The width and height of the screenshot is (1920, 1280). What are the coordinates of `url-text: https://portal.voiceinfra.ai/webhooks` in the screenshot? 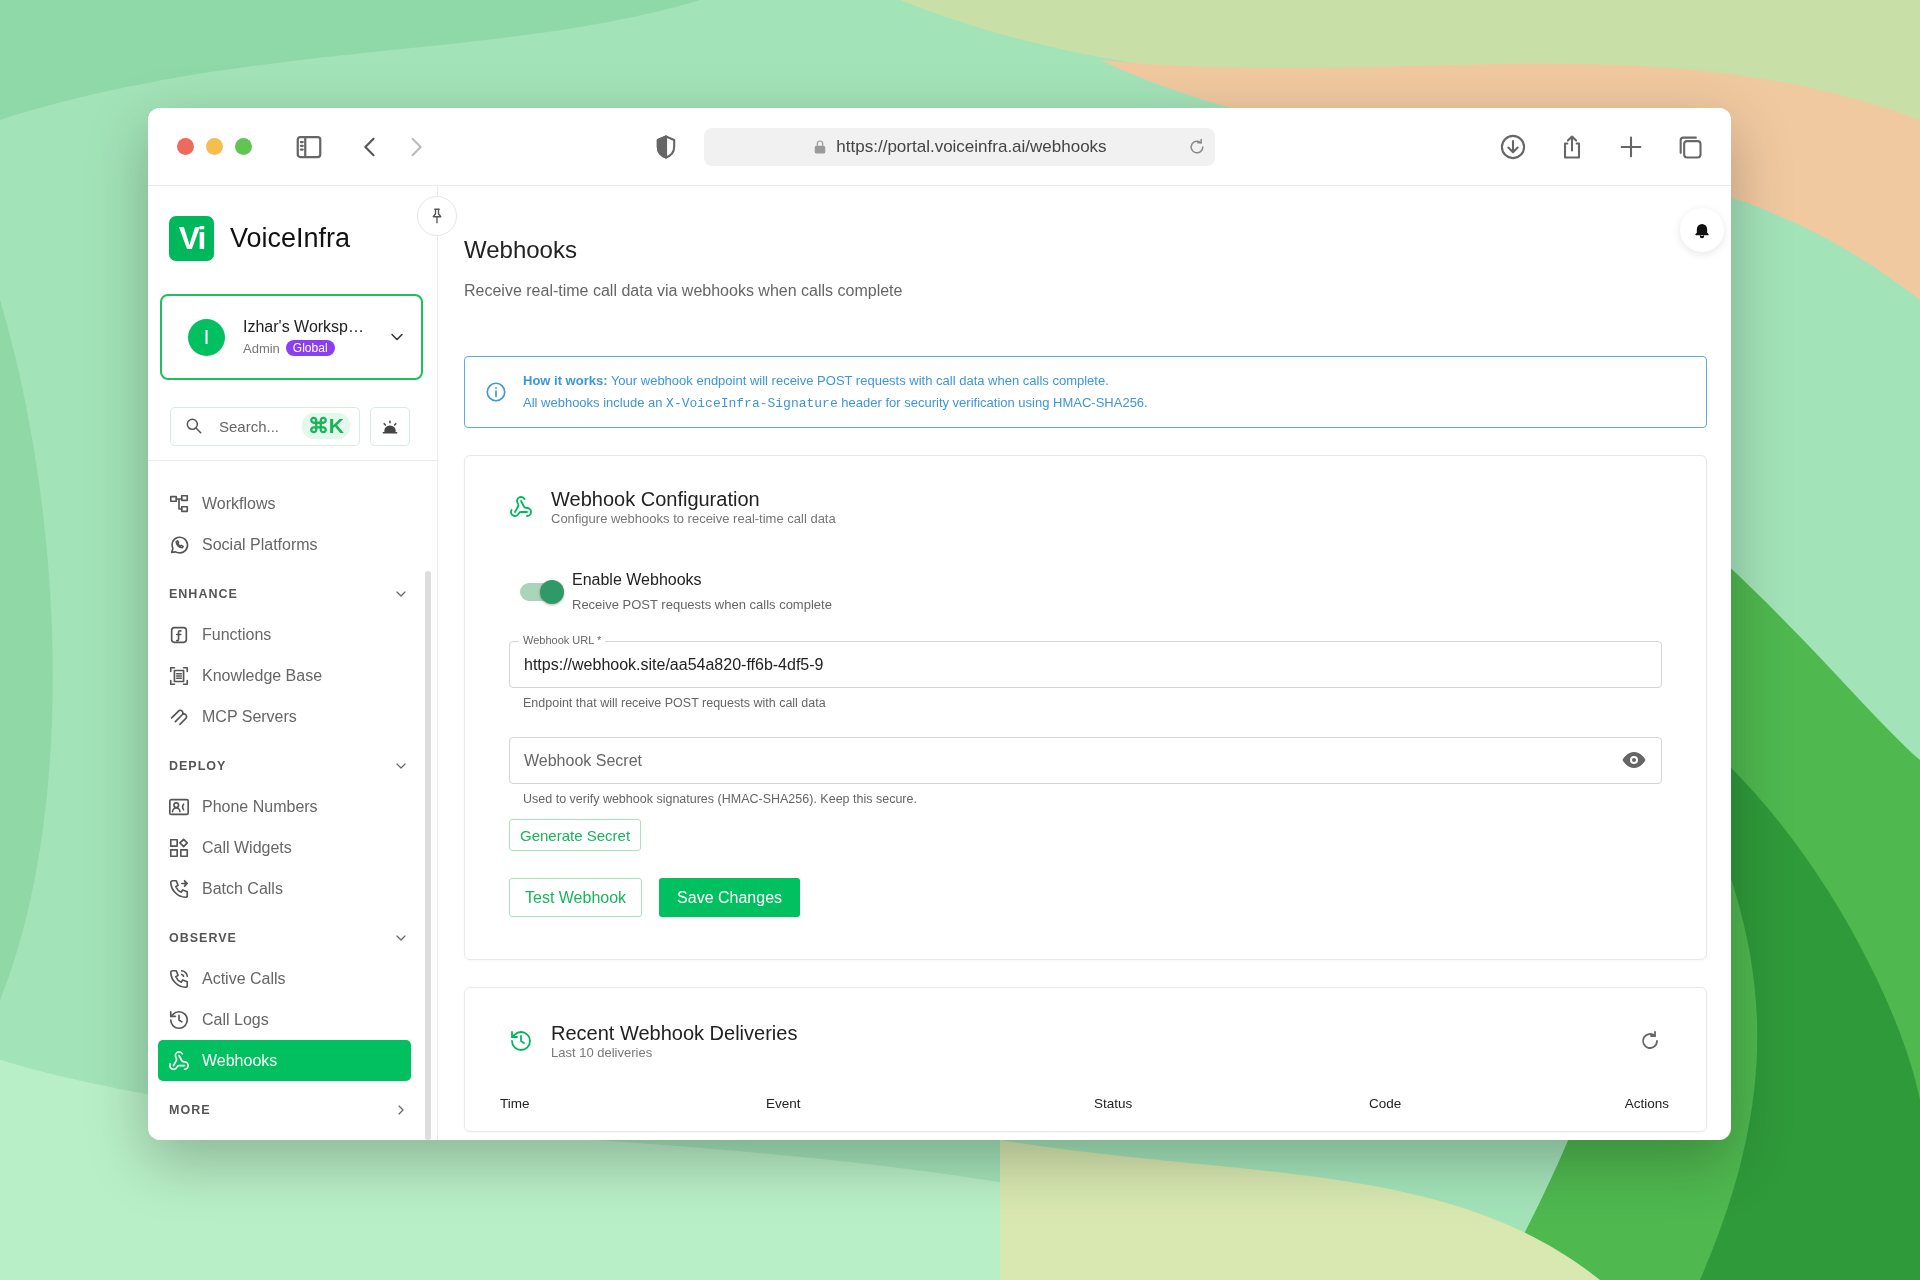 It's located at (971, 146).